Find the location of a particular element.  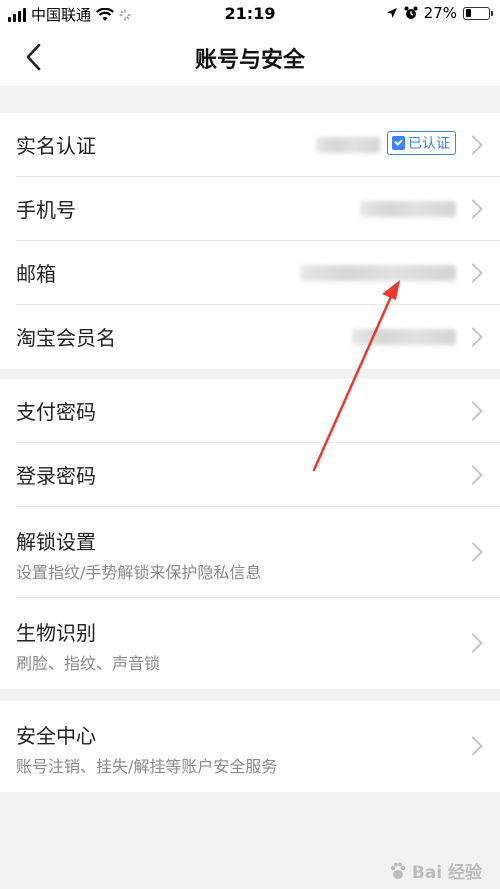

verified-badge: 已认证 is located at coordinates (421, 143).